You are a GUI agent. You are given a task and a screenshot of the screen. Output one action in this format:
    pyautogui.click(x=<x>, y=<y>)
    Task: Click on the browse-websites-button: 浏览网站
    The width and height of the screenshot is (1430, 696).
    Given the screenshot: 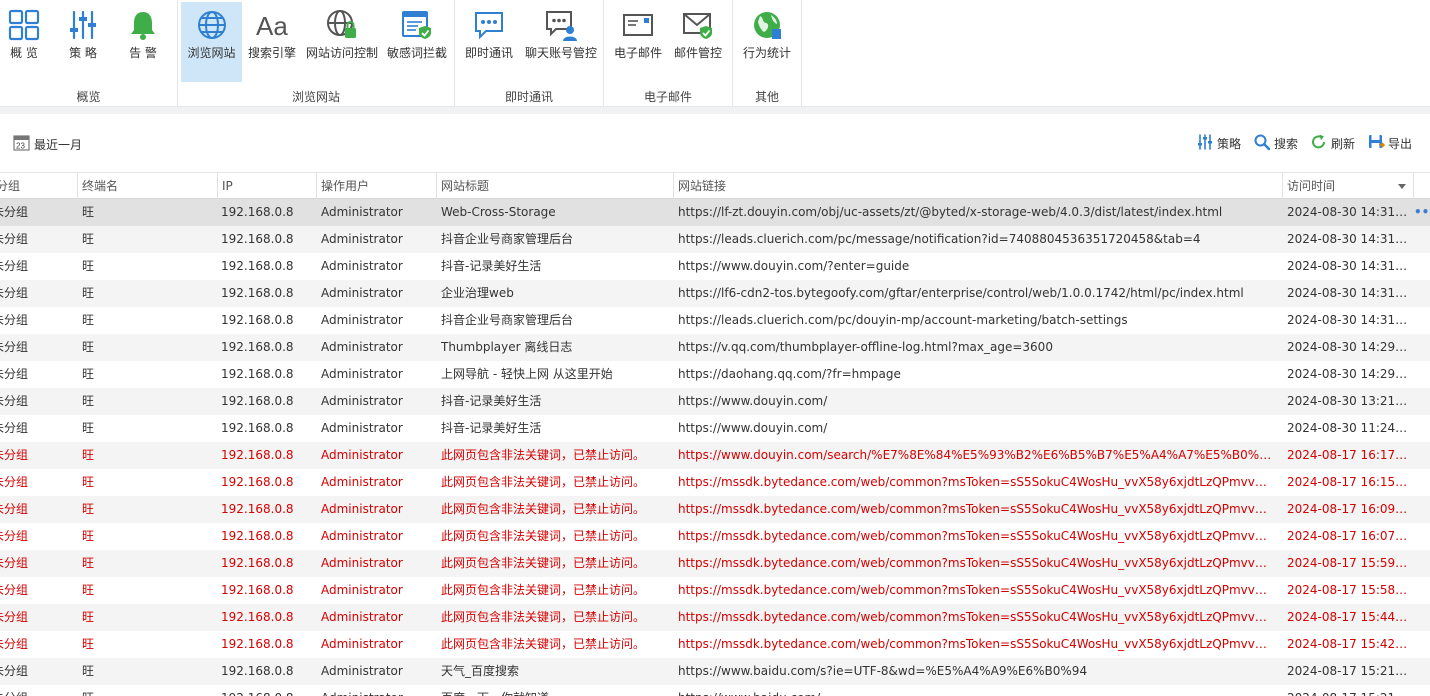 What is the action you would take?
    pyautogui.click(x=211, y=42)
    